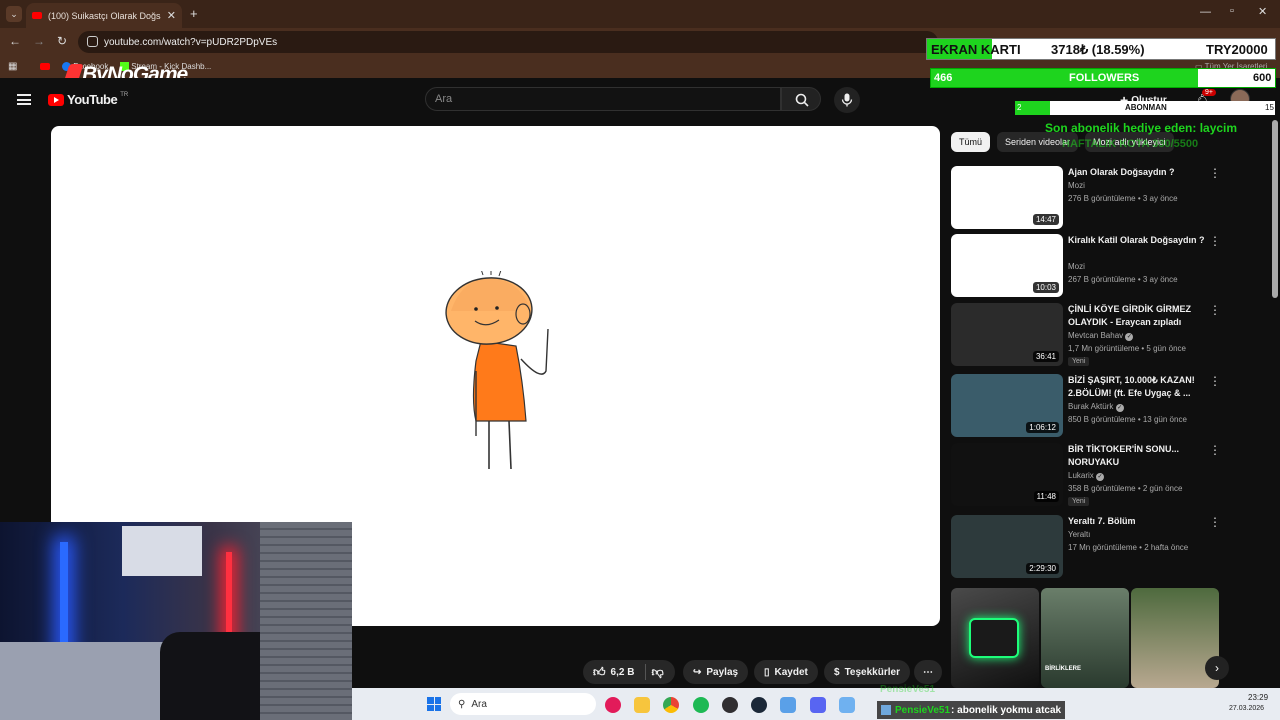  I want to click on video-duration: 14:47, so click(1045, 219).